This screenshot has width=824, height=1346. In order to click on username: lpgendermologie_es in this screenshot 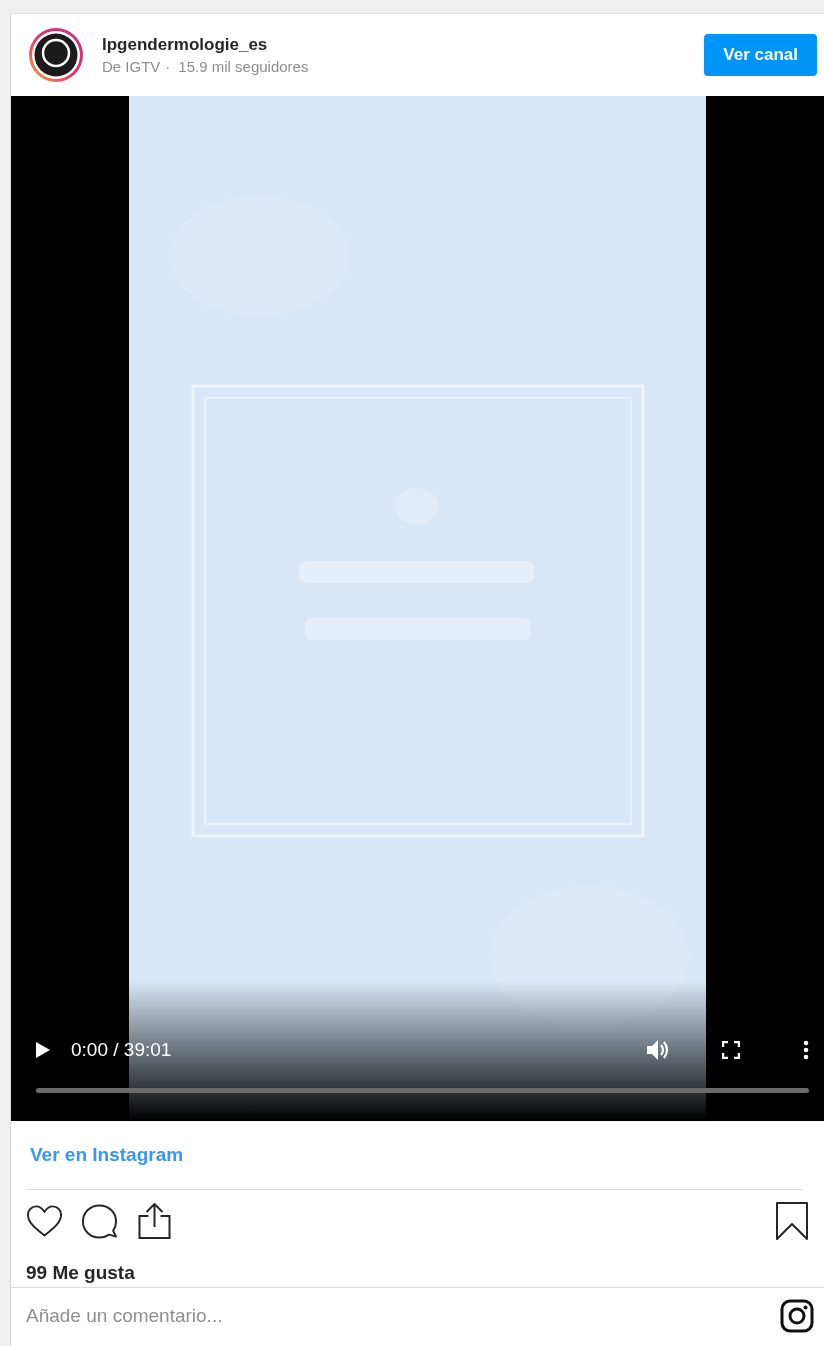, I will do `click(185, 45)`.